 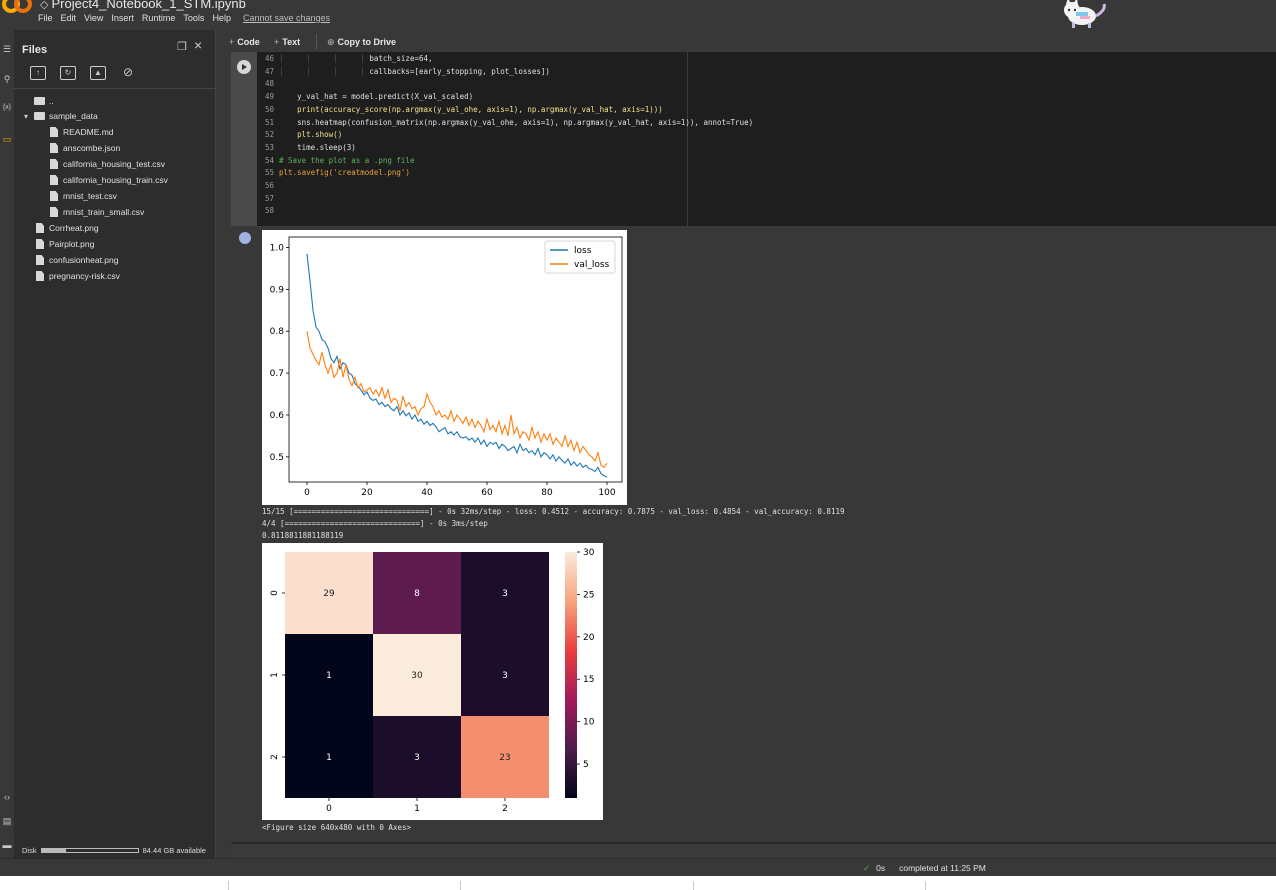 I want to click on code-line: 48, so click(x=269, y=84).